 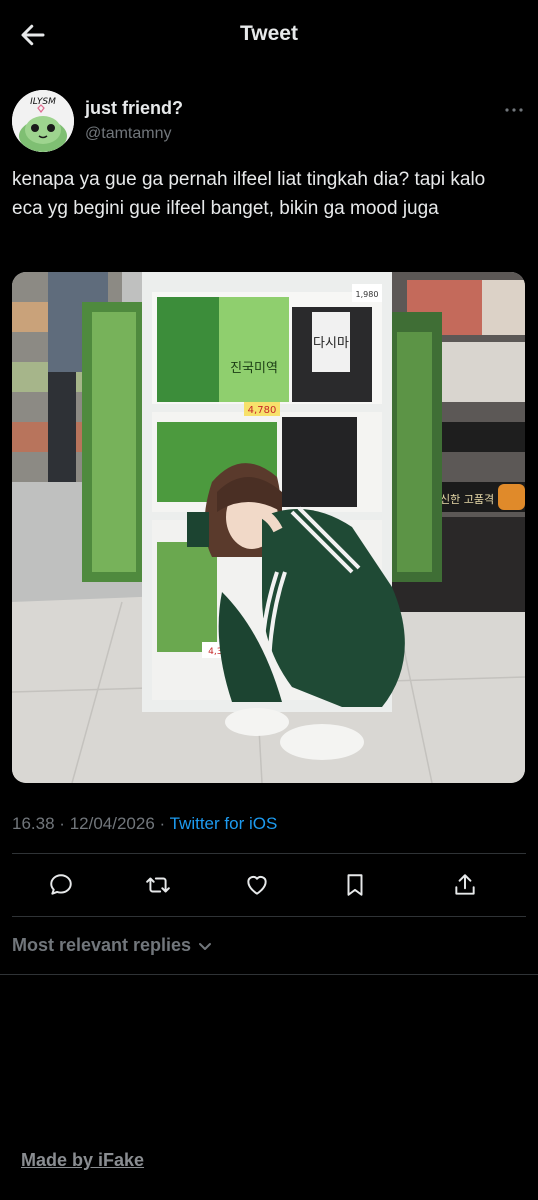 What do you see at coordinates (254, 368) in the screenshot?
I see `product-label-miyeok: 진국미역` at bounding box center [254, 368].